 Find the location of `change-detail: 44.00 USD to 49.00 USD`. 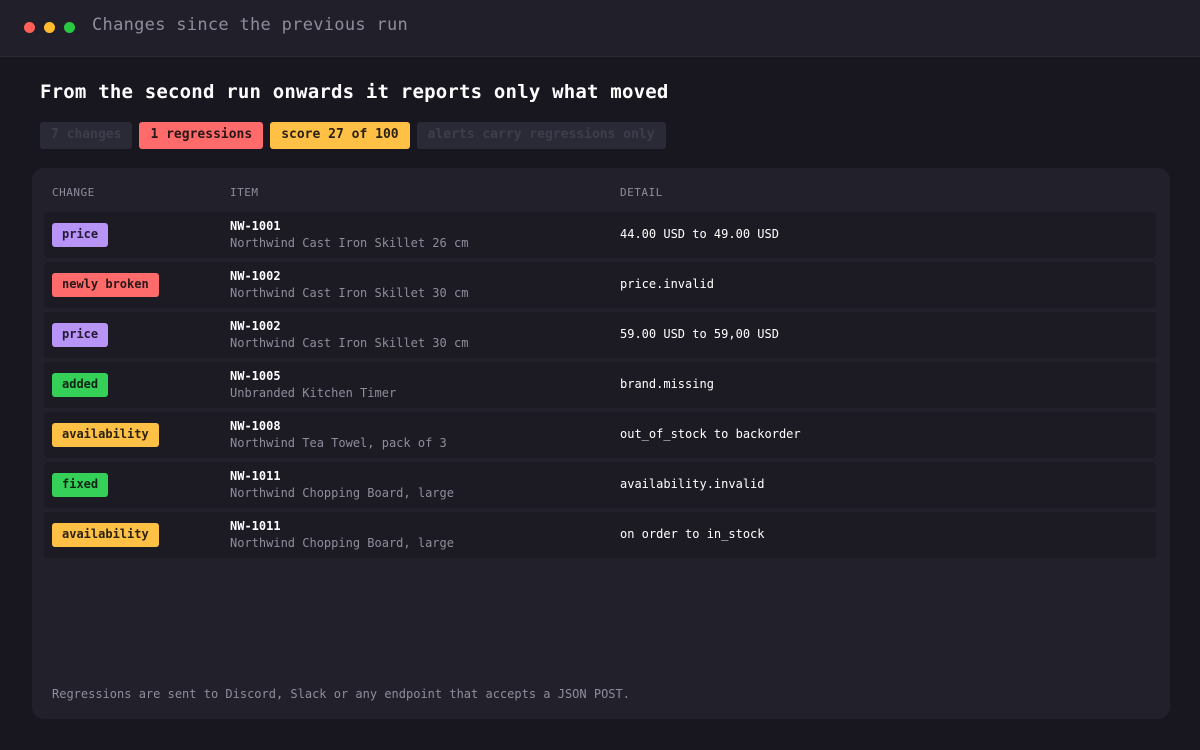

change-detail: 44.00 USD to 49.00 USD is located at coordinates (699, 234).